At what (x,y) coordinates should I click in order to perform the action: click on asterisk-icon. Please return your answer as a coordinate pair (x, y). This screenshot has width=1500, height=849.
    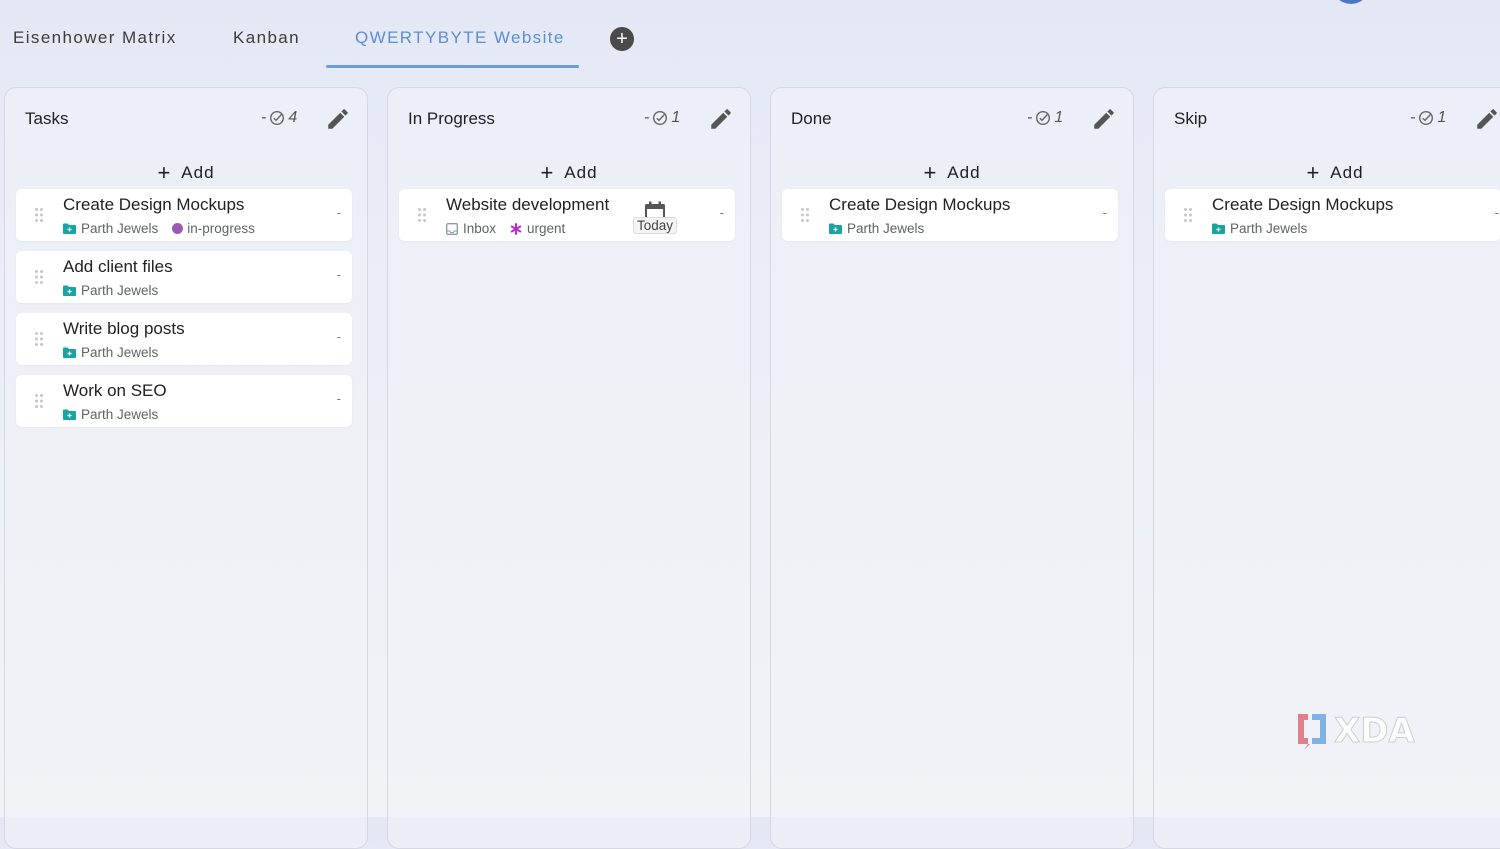
    Looking at the image, I should click on (516, 228).